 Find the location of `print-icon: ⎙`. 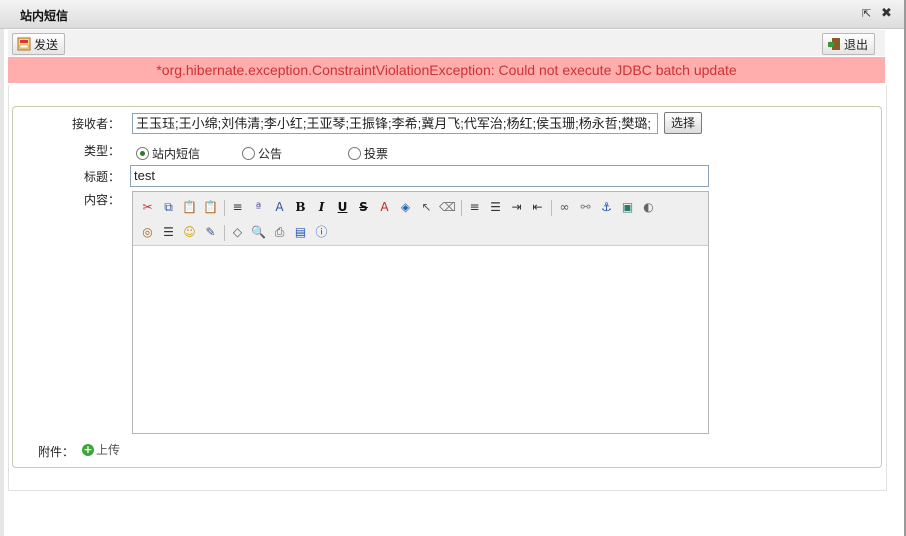

print-icon: ⎙ is located at coordinates (279, 232).